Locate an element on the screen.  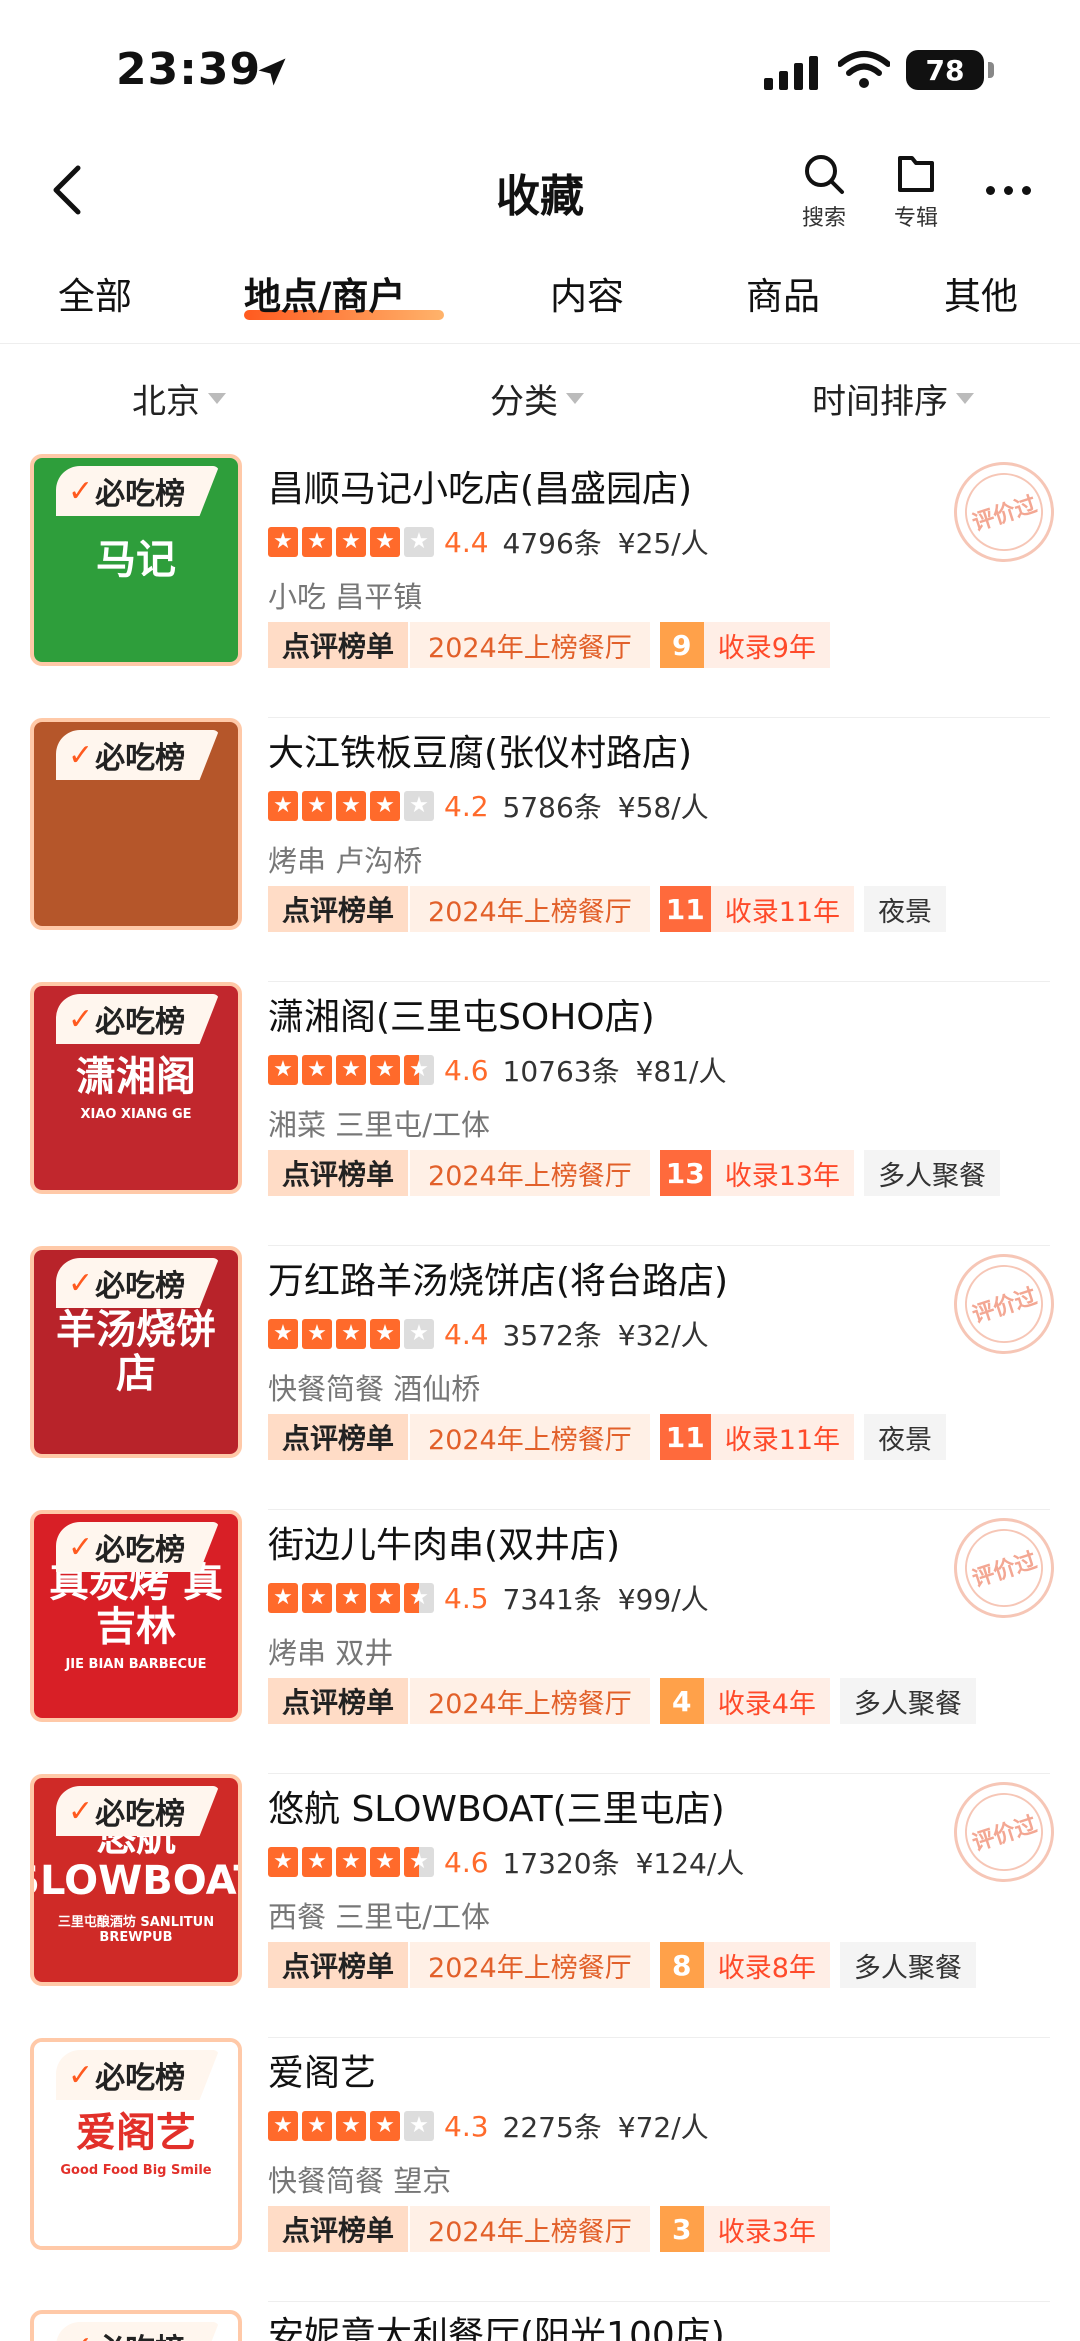
shop-name: 昌顺马记小吃店(昌盛园店) is located at coordinates (480, 489).